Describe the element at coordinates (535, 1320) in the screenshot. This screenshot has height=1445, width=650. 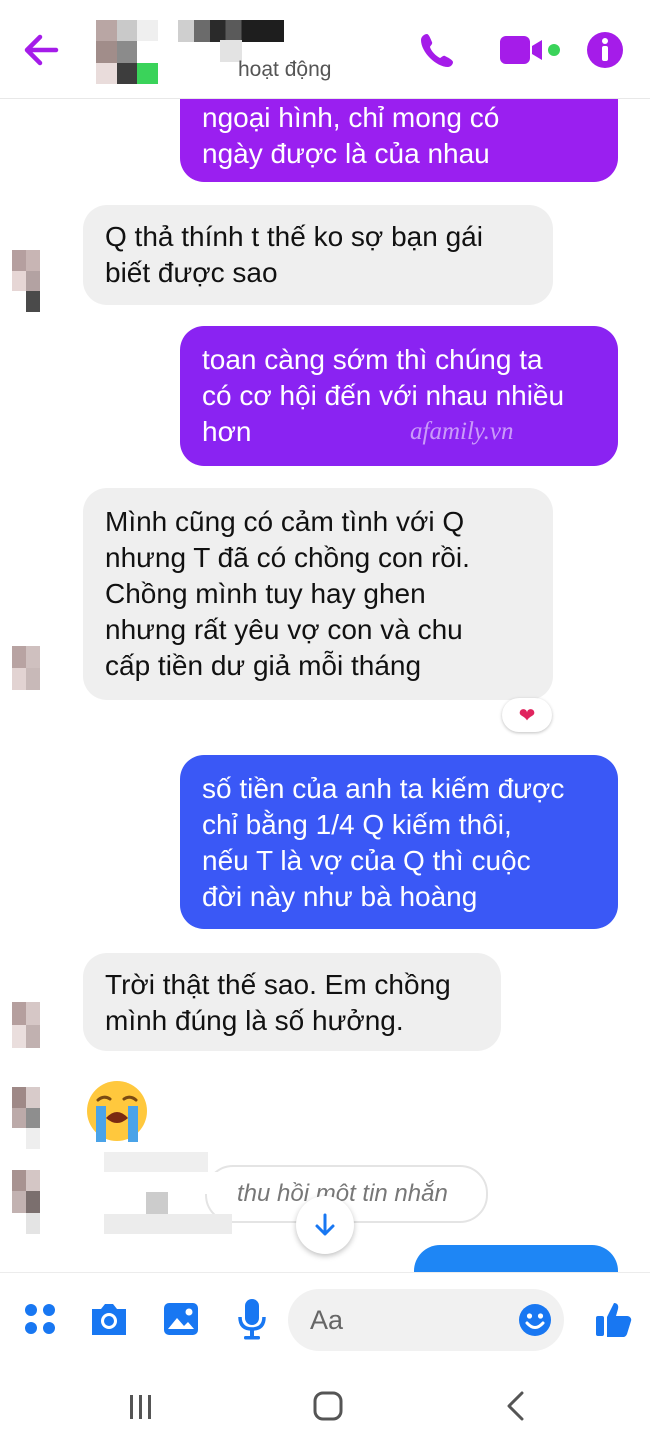
I see `emoji-icon` at that location.